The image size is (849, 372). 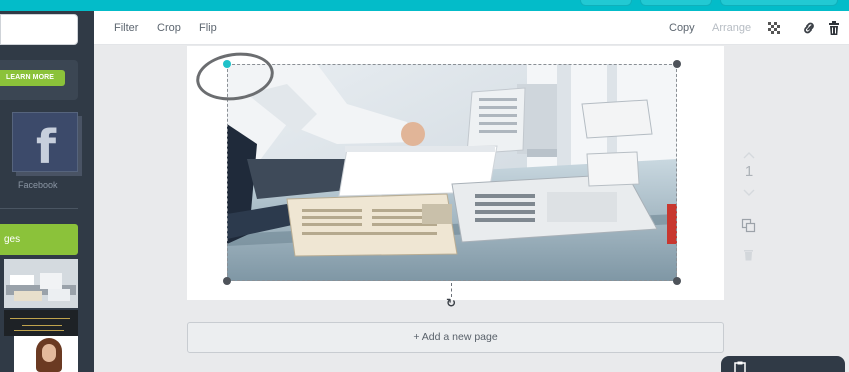 What do you see at coordinates (208, 28) in the screenshot?
I see `flip-button: Flip` at bounding box center [208, 28].